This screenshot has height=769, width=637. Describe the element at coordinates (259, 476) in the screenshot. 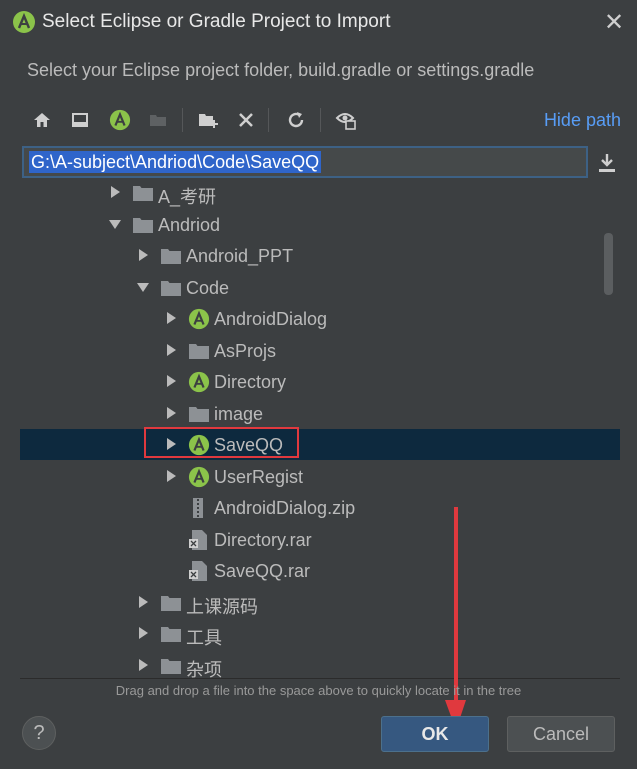

I see `tree-row-label: UserRegist` at that location.